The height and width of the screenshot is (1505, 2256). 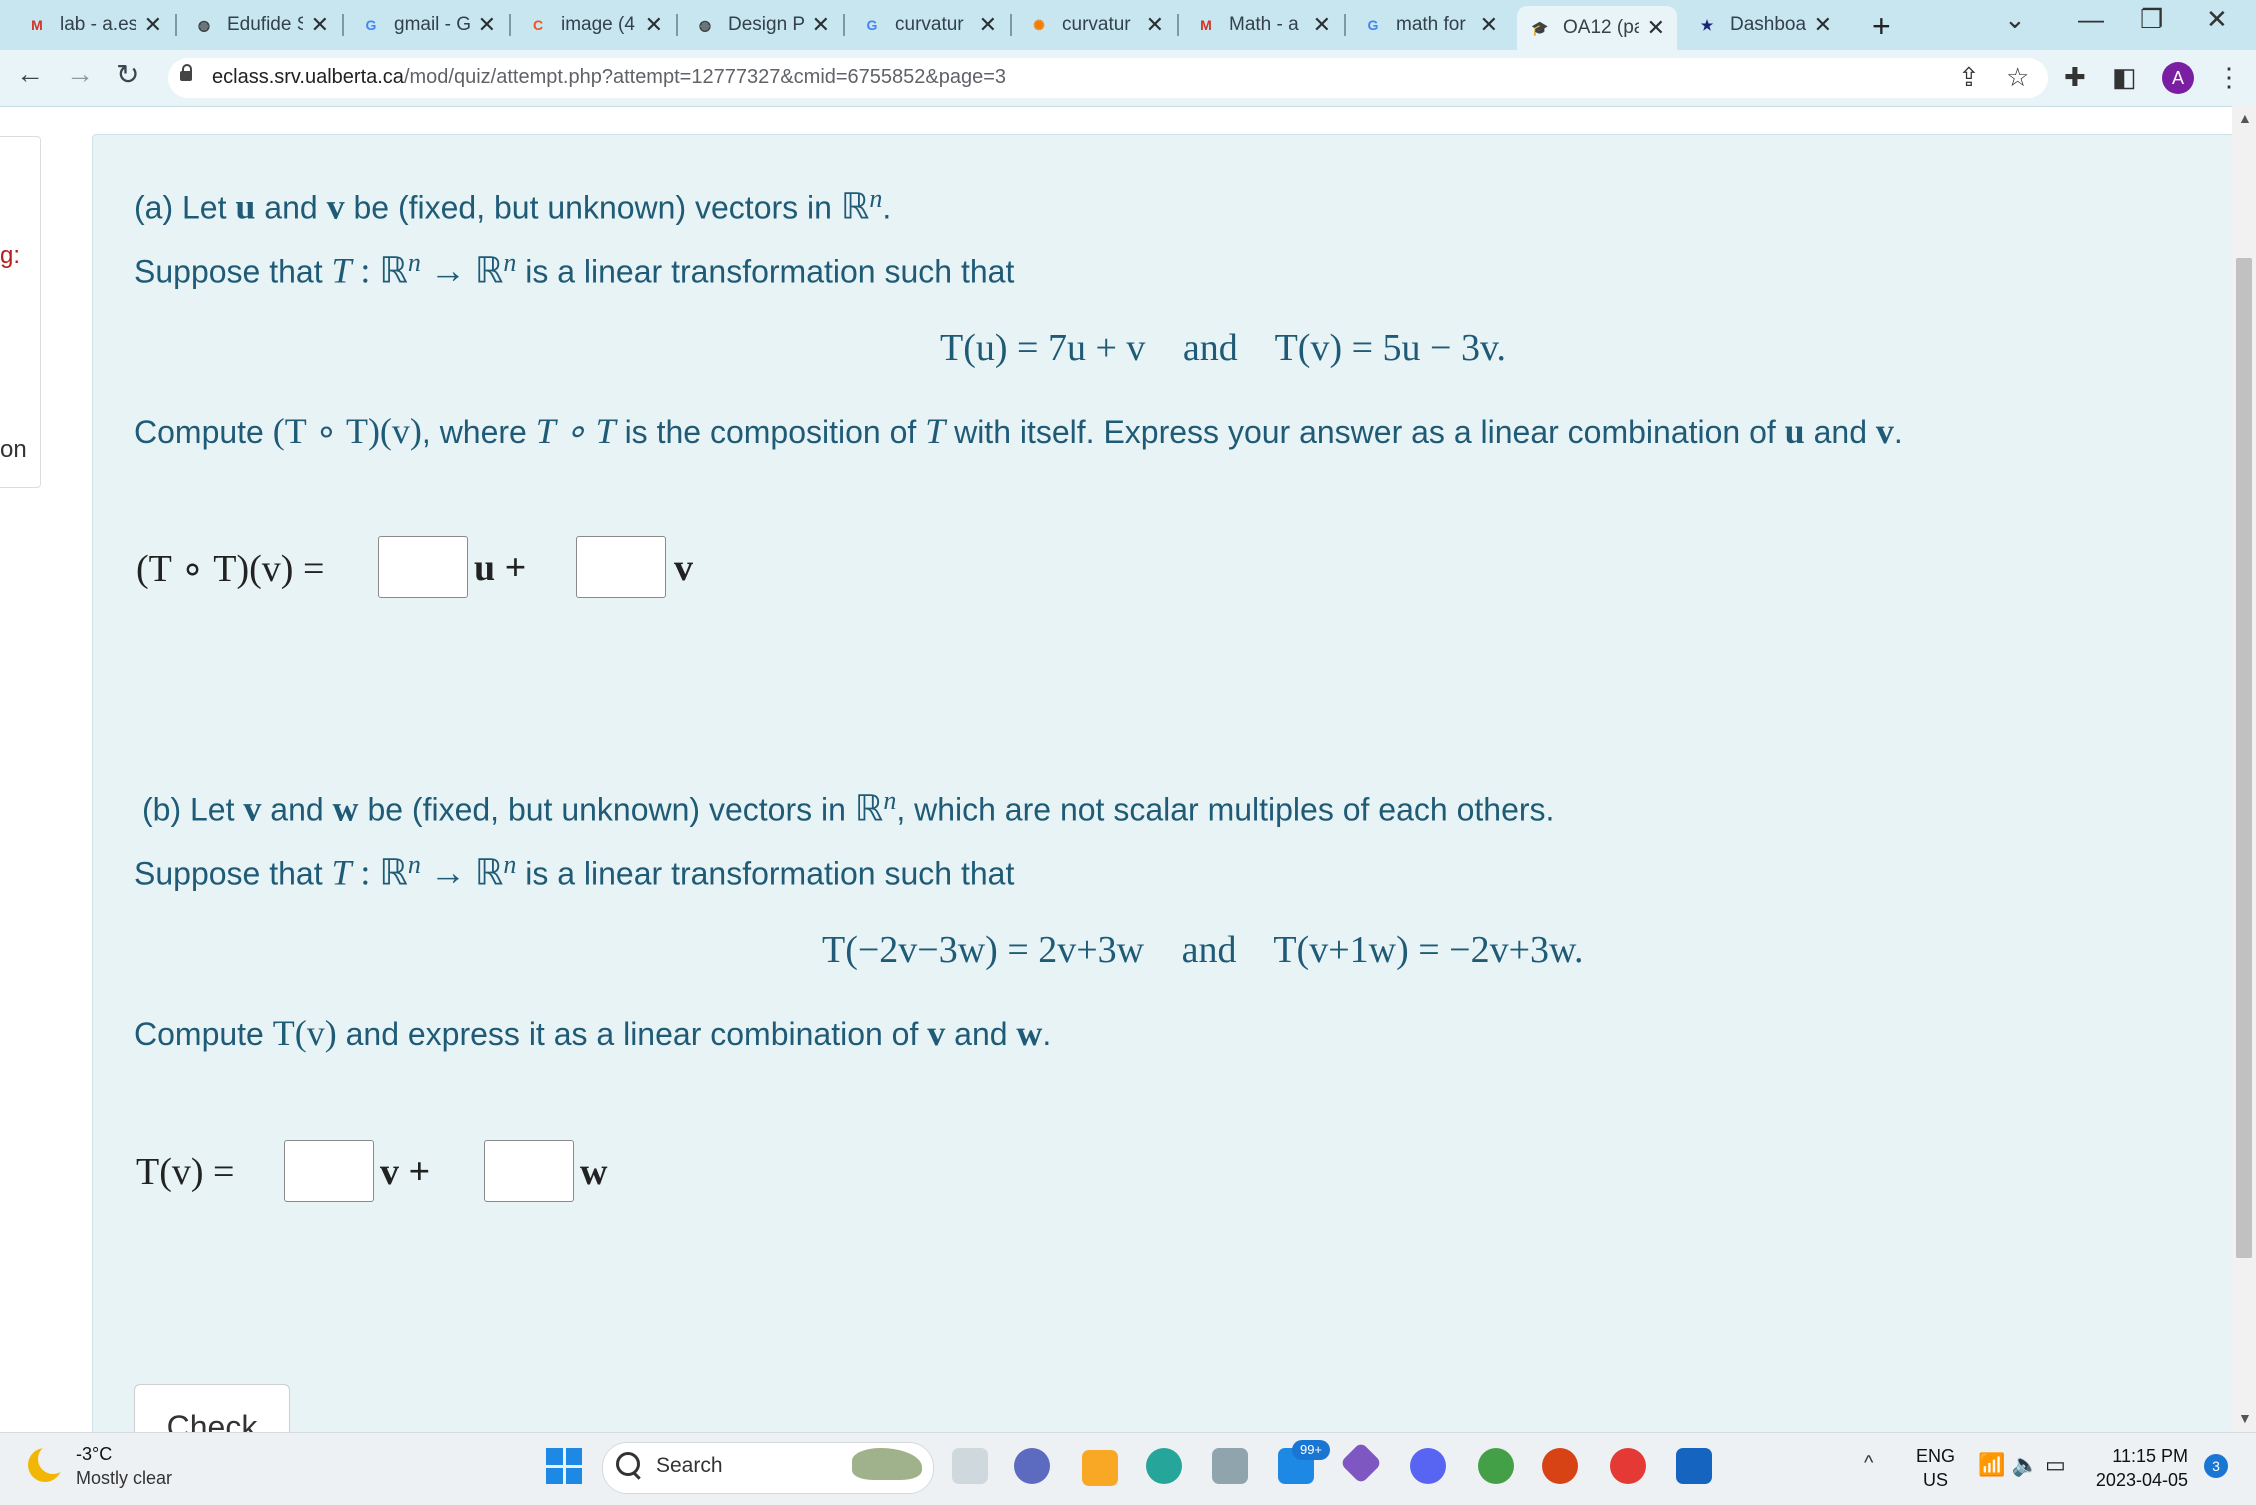 What do you see at coordinates (1868, 1463) in the screenshot?
I see `tray-overflow-chevron-icon: ^` at bounding box center [1868, 1463].